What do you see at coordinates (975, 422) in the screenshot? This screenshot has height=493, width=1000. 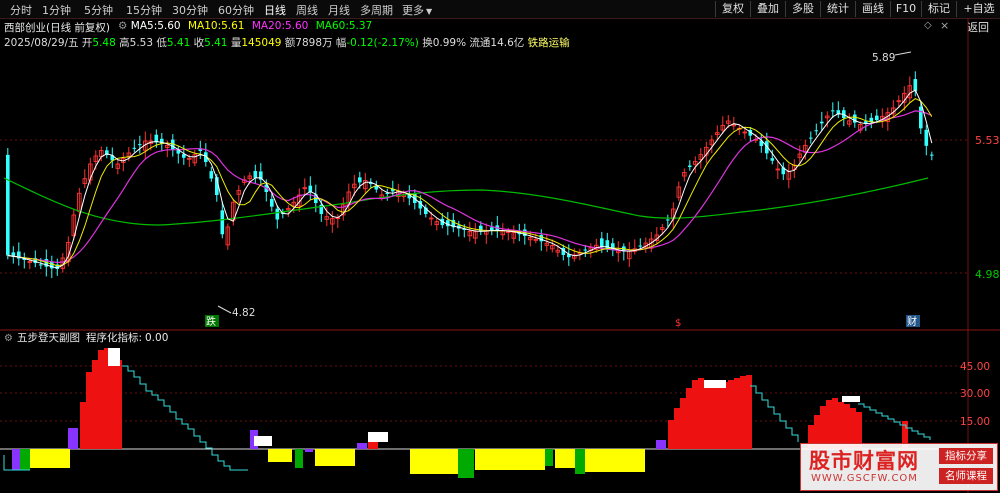 I see `sub-axis-15: 15.00` at bounding box center [975, 422].